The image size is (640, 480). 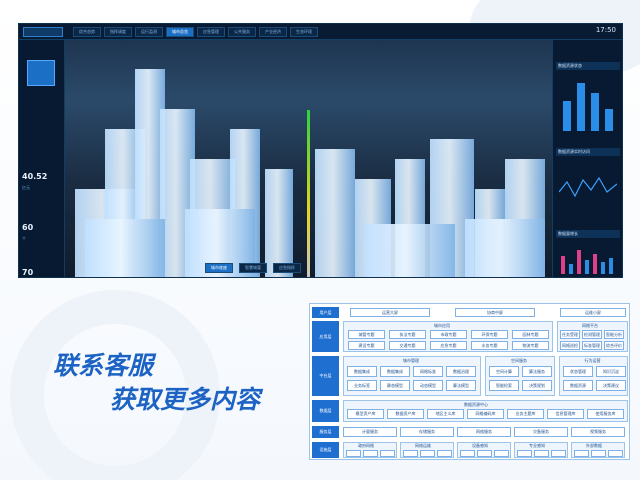 What do you see at coordinates (28, 227) in the screenshot?
I see `kpi-value-2: 60` at bounding box center [28, 227].